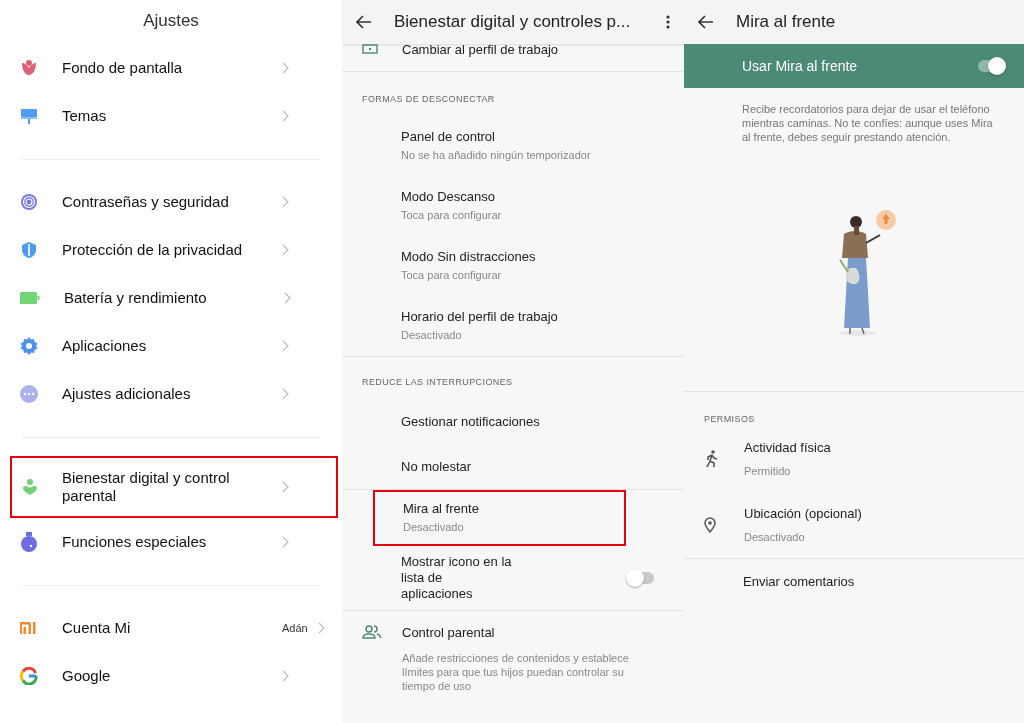 This screenshot has height=723, width=1024. I want to click on shield-icon, so click(29, 250).